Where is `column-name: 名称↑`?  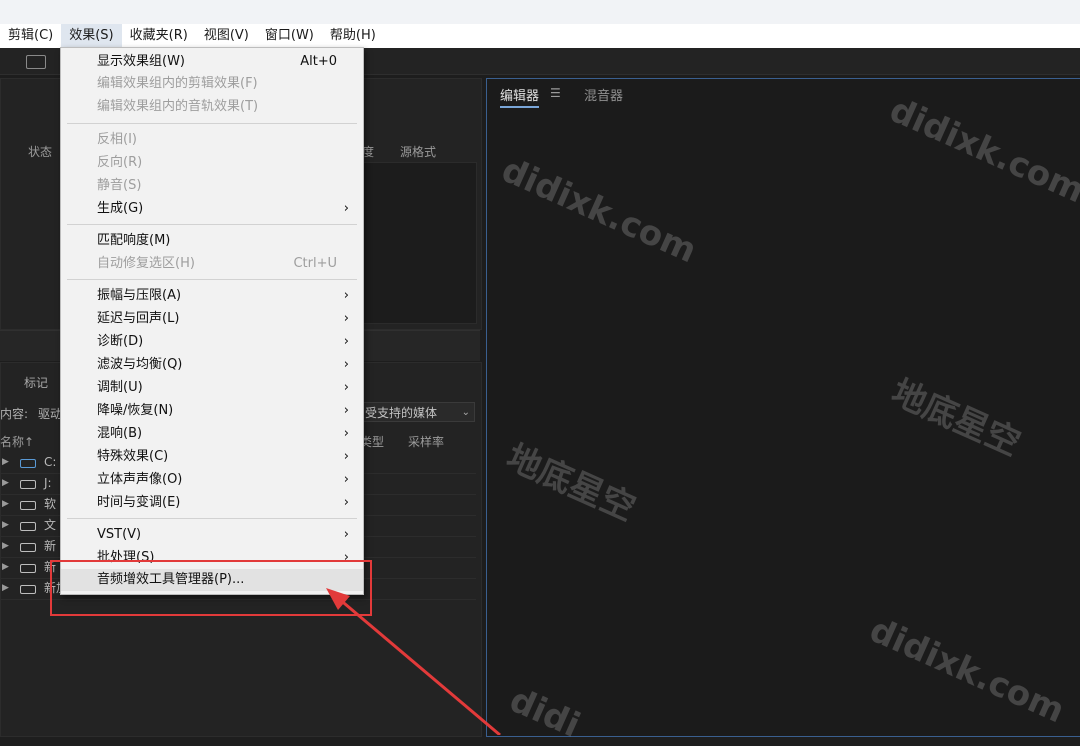
column-name: 名称↑ is located at coordinates (17, 441).